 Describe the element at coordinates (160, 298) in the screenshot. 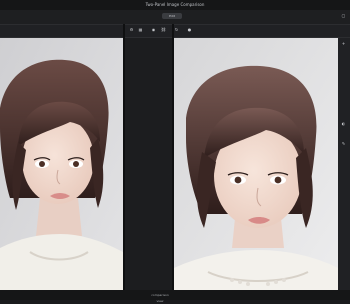

I see `status-text: comparison view` at that location.